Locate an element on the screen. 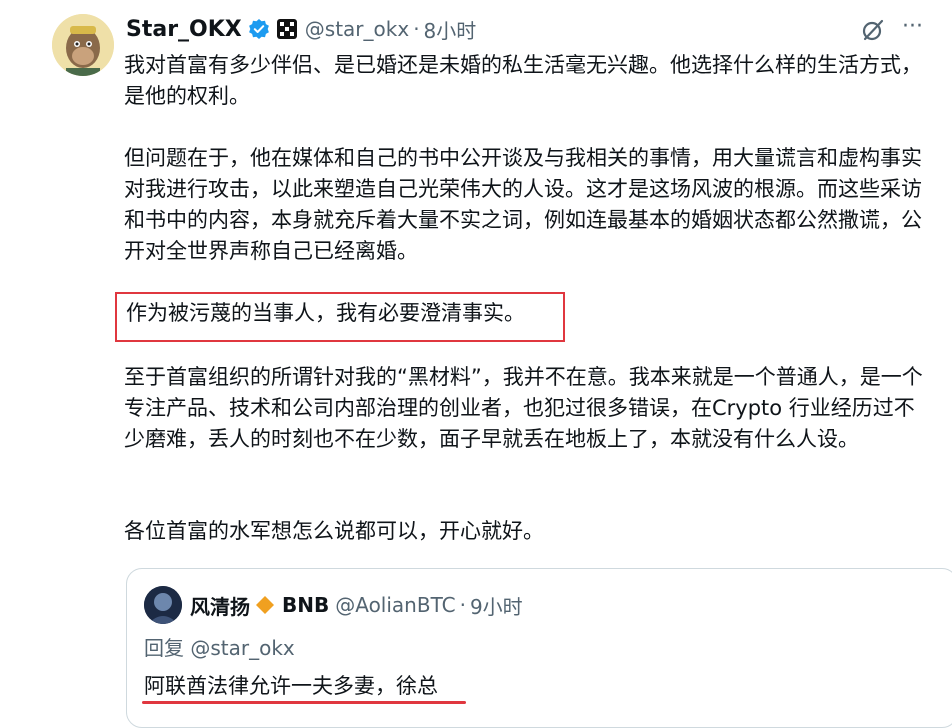 The image size is (952, 728). author-avatar is located at coordinates (83, 45).